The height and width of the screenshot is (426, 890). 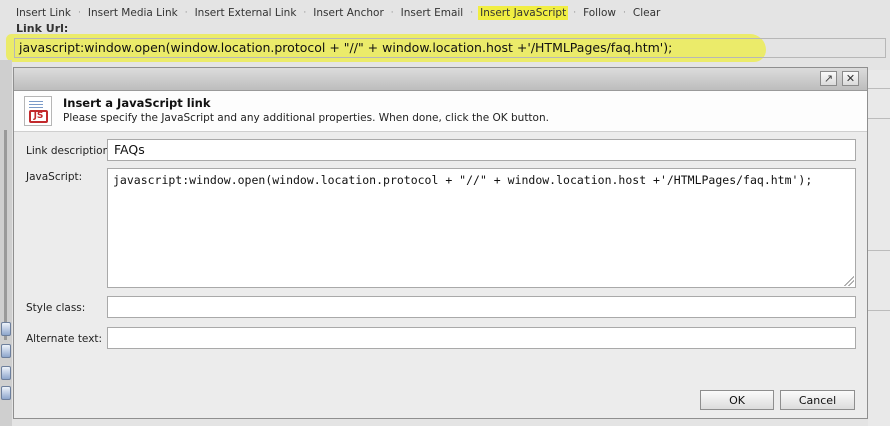 What do you see at coordinates (481, 338) in the screenshot?
I see `alternate-text-field` at bounding box center [481, 338].